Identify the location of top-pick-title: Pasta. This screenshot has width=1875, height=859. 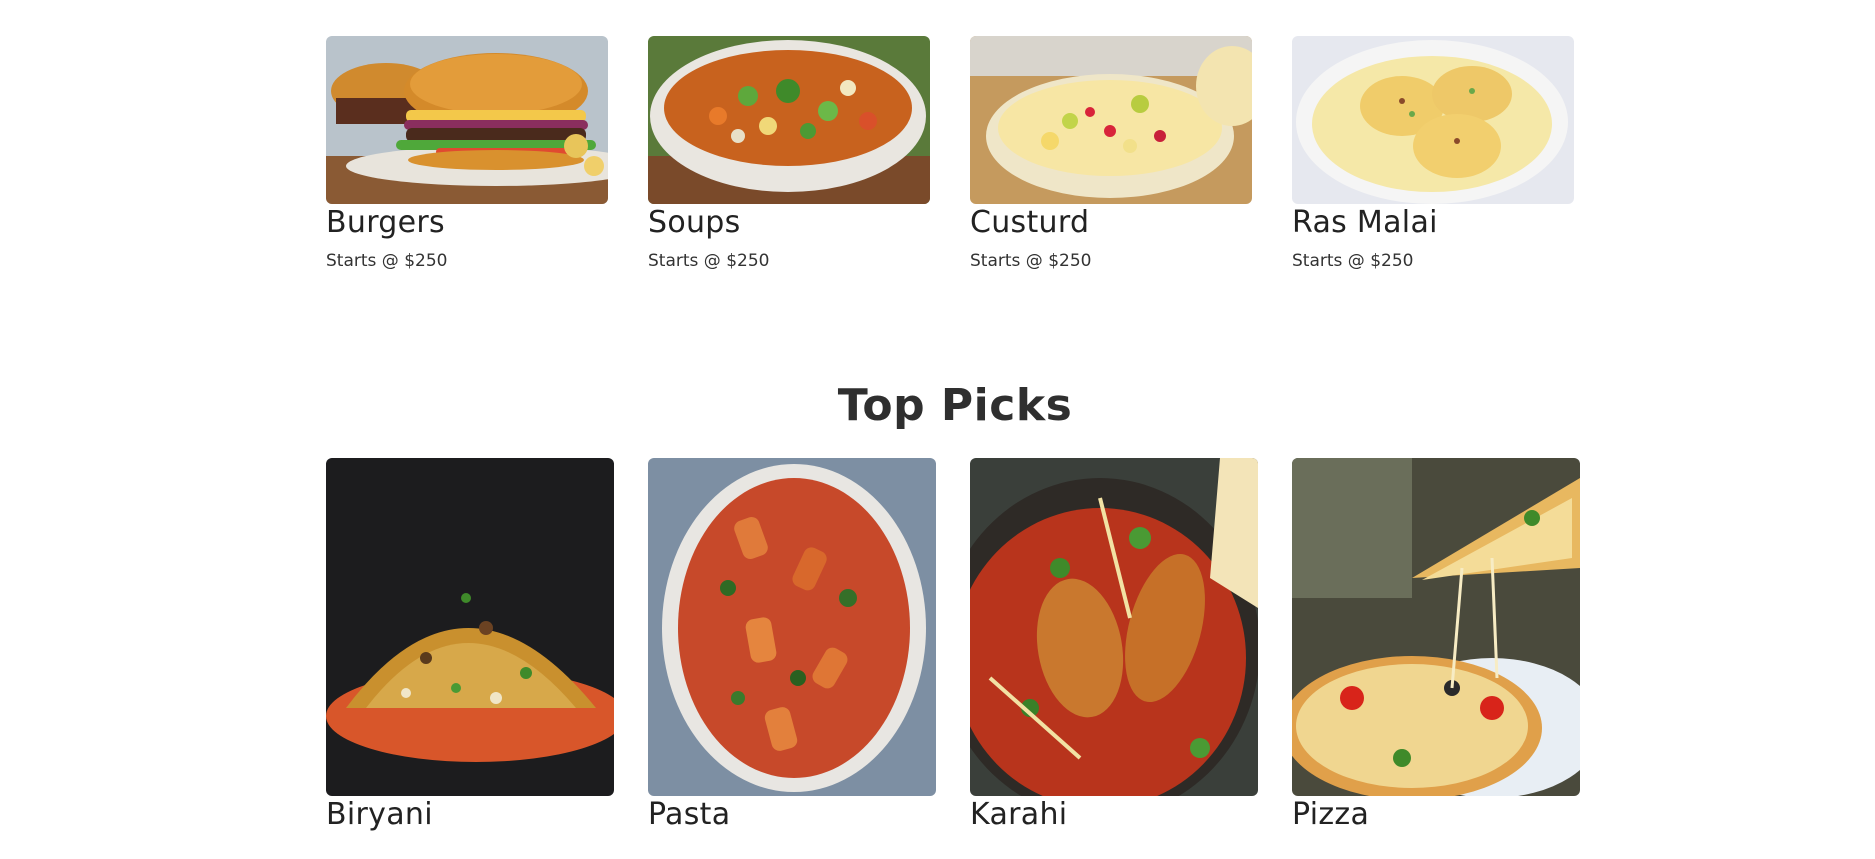
(689, 814).